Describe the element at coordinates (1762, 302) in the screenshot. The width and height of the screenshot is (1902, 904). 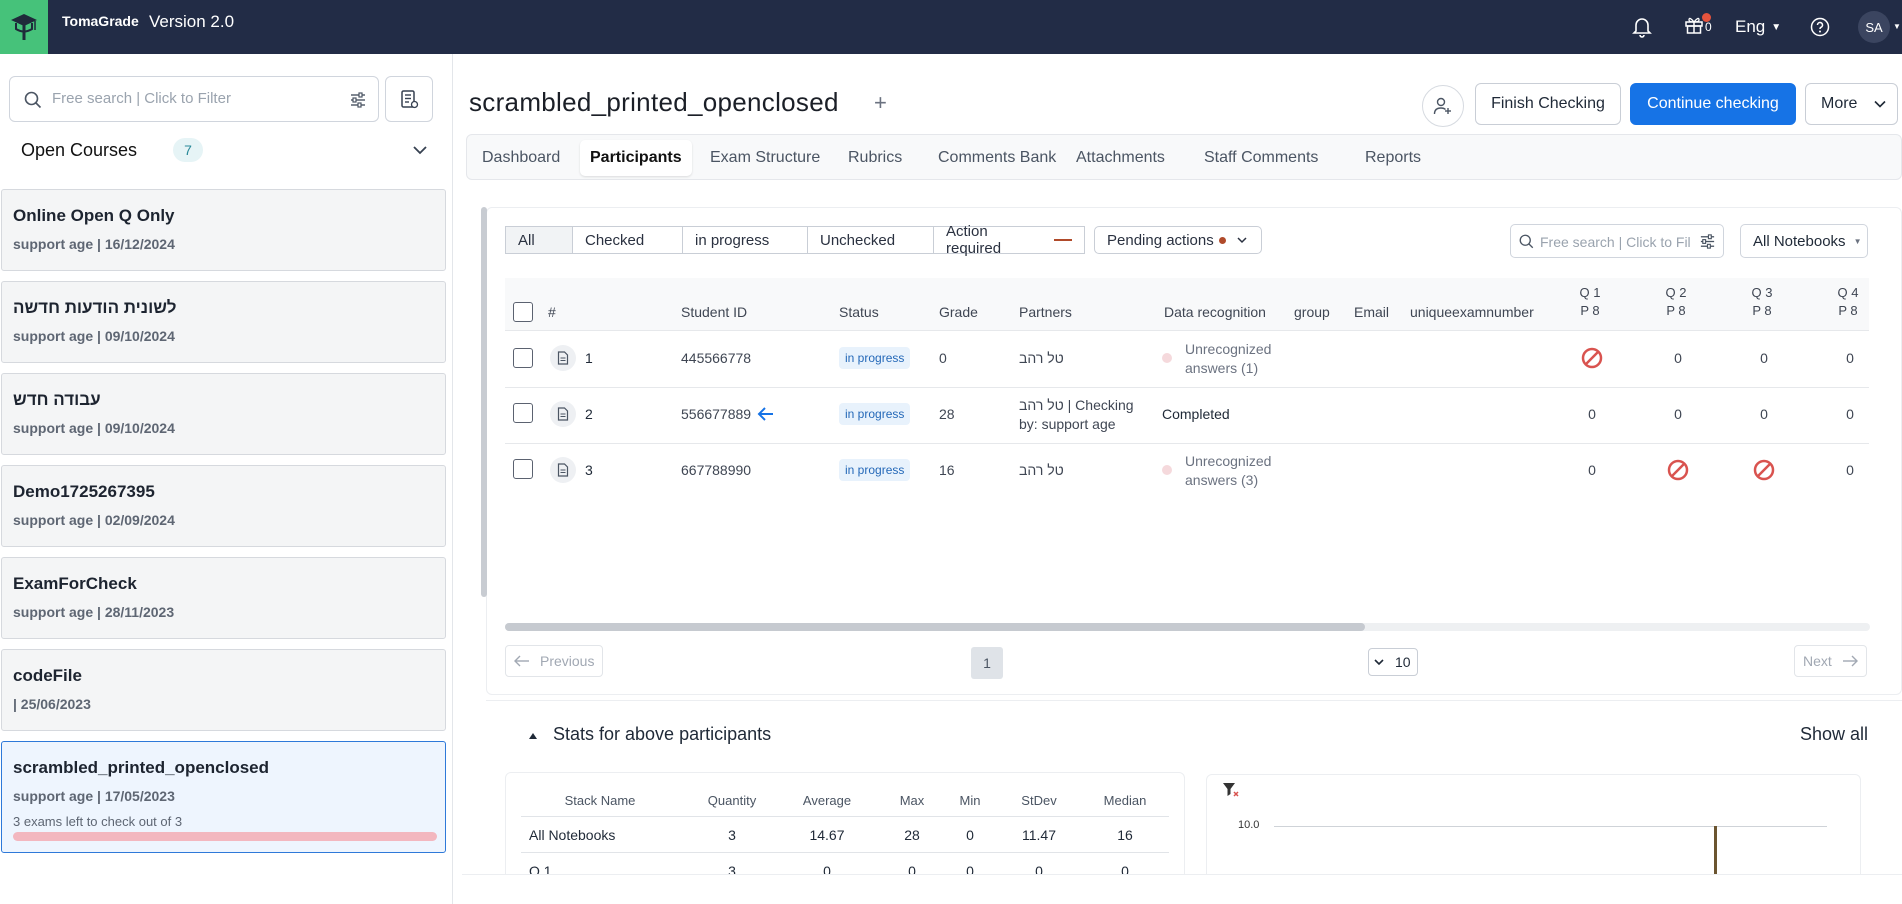
I see `column-header-question: Q 3P 8` at that location.